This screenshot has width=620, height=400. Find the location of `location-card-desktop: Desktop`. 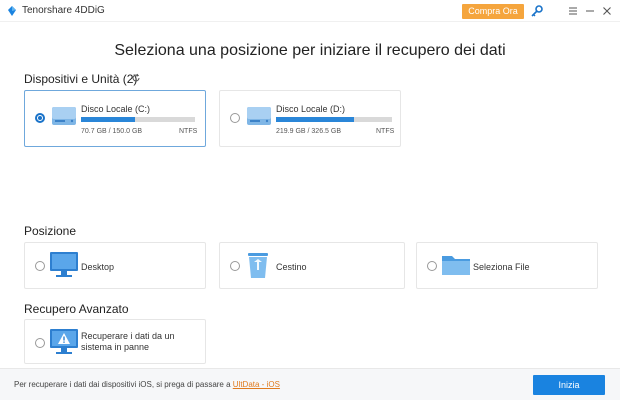

location-card-desktop: Desktop is located at coordinates (115, 265).